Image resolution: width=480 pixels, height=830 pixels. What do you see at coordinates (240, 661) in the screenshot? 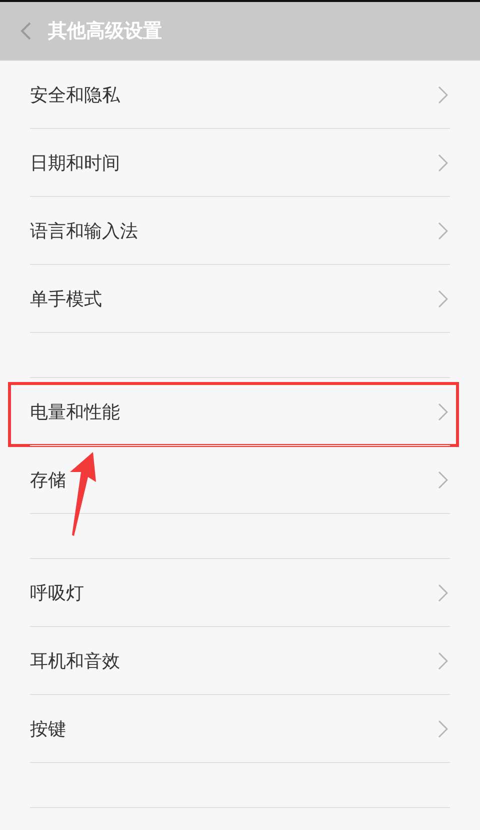
I see `settings-item: 耳机和音效` at bounding box center [240, 661].